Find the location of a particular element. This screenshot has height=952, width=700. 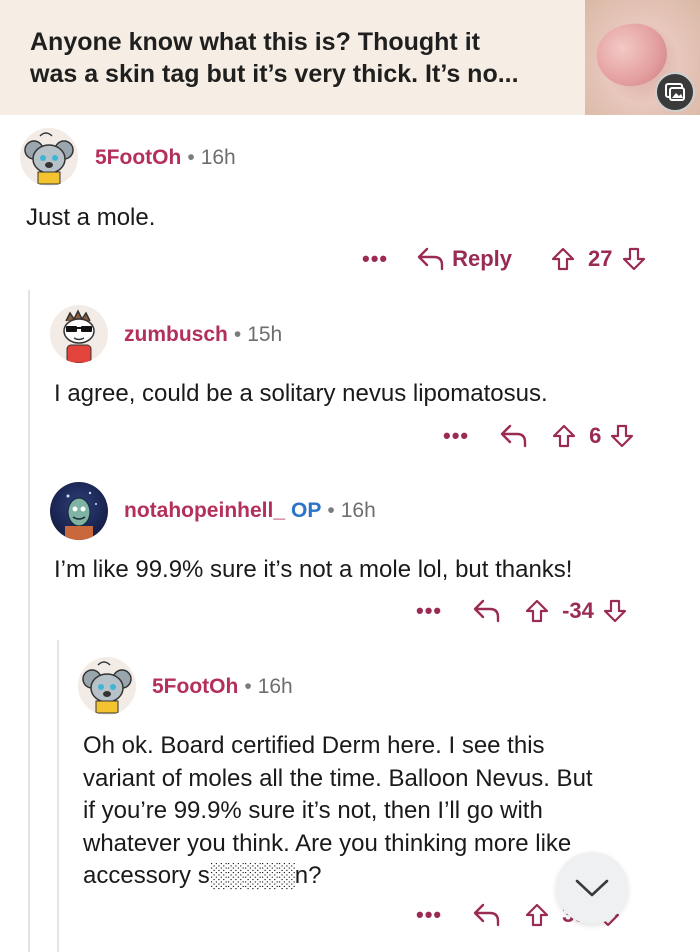

image-icon is located at coordinates (675, 92).